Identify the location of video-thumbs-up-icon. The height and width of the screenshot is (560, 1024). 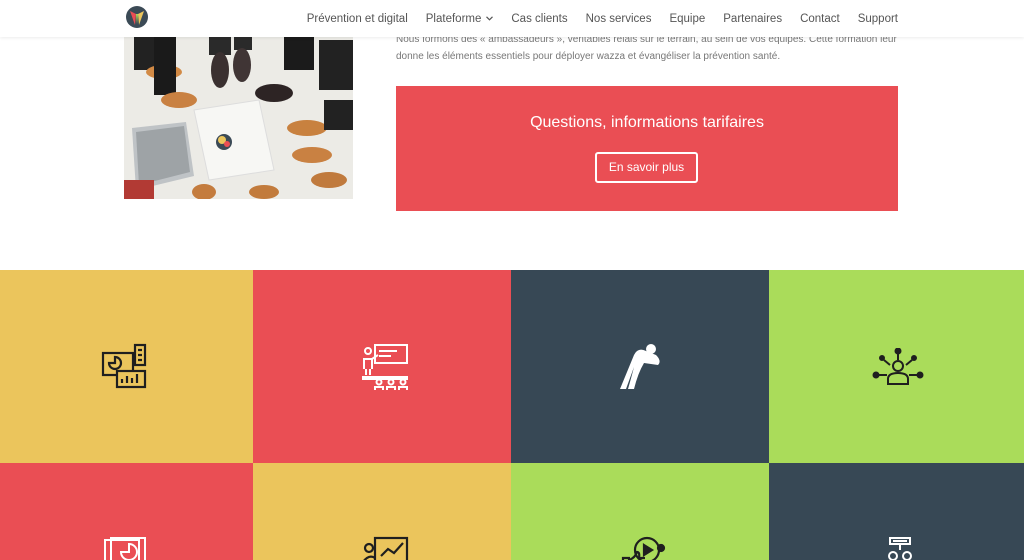
(643, 548).